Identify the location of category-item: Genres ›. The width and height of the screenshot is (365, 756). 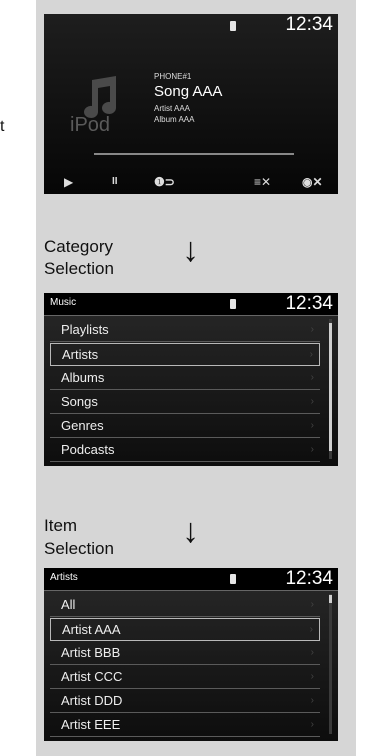
(185, 426).